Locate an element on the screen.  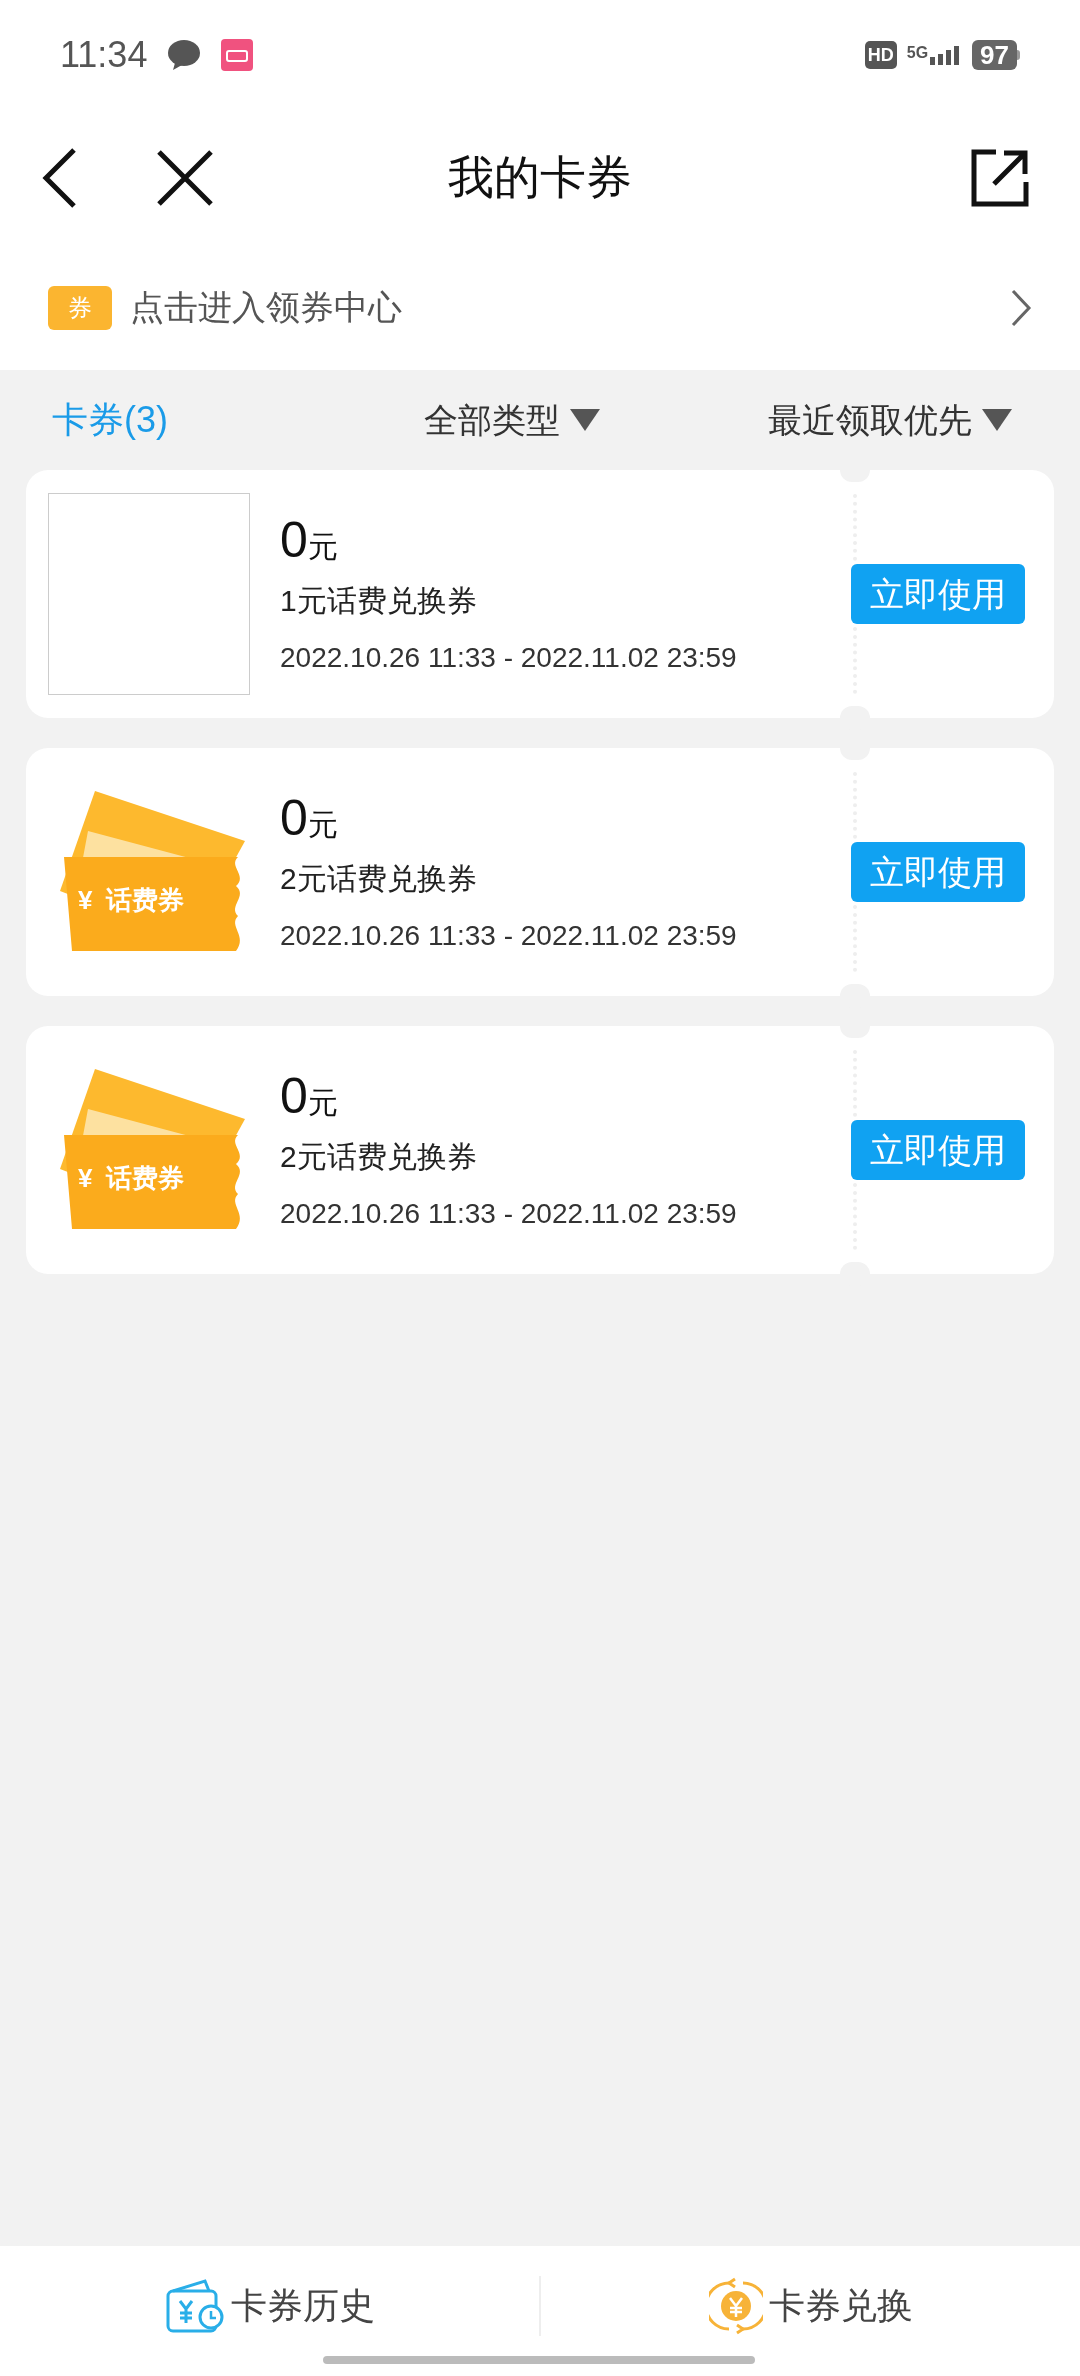
banner-text: 点击进入领券中心 is located at coordinates (266, 307).